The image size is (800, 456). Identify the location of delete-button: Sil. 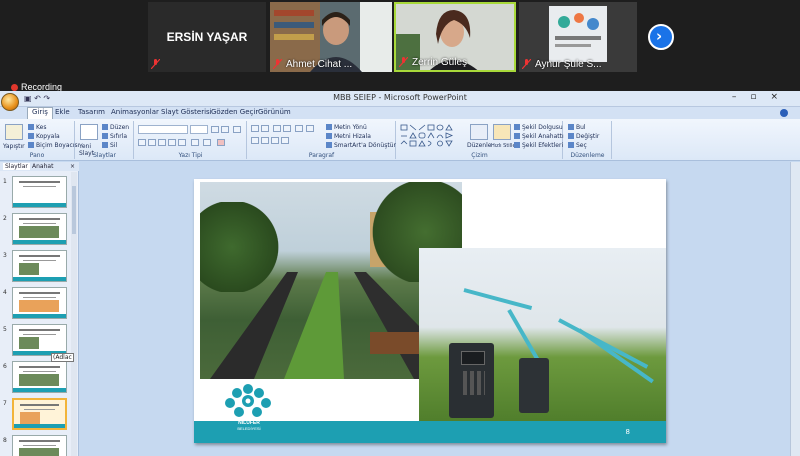
(109, 145).